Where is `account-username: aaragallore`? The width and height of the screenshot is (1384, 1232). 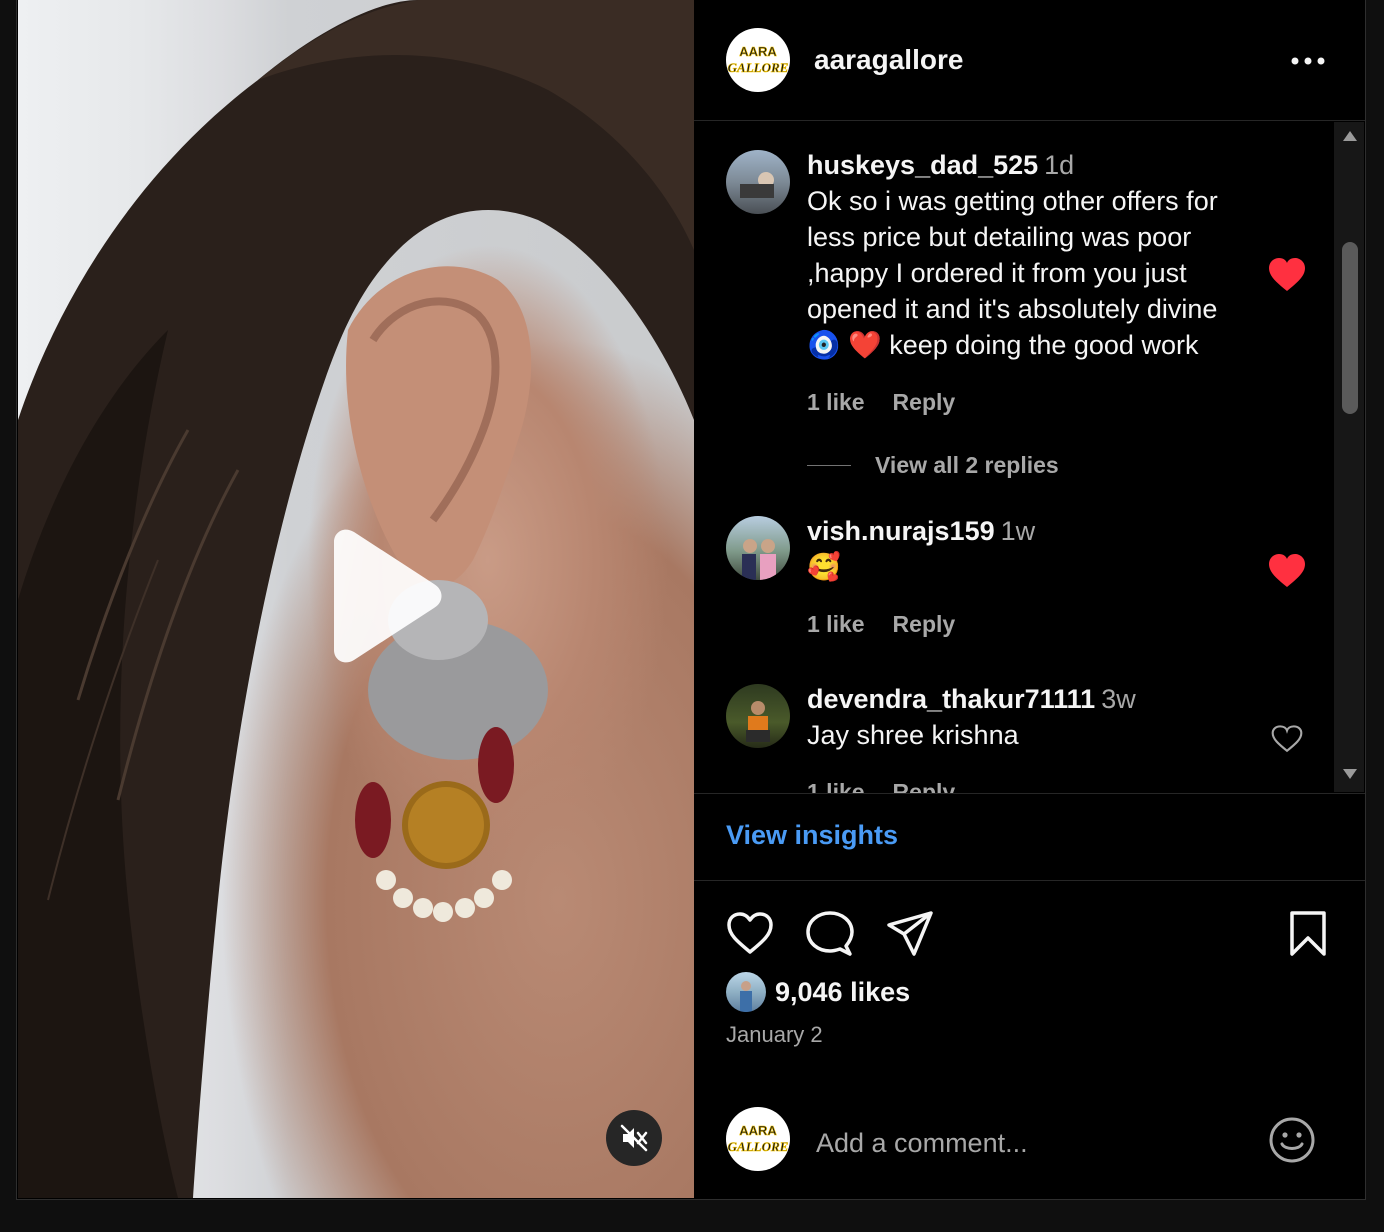 account-username: aaragallore is located at coordinates (888, 60).